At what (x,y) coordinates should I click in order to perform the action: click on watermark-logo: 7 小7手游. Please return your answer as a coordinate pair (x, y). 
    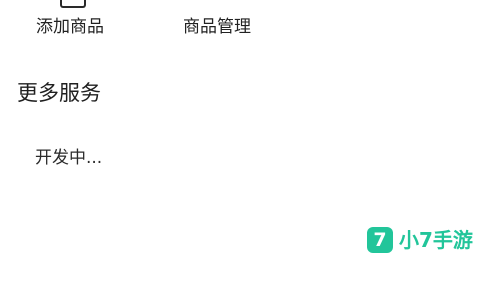
    Looking at the image, I should click on (420, 240).